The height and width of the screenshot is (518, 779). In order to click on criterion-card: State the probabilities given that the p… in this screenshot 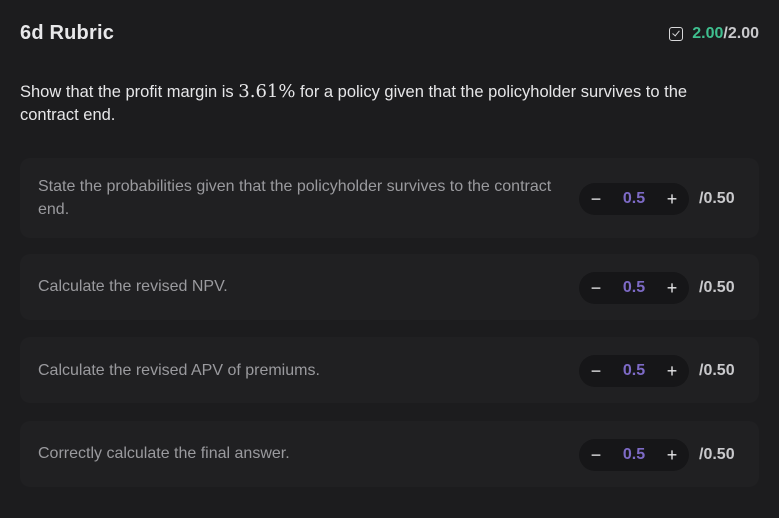, I will do `click(389, 198)`.